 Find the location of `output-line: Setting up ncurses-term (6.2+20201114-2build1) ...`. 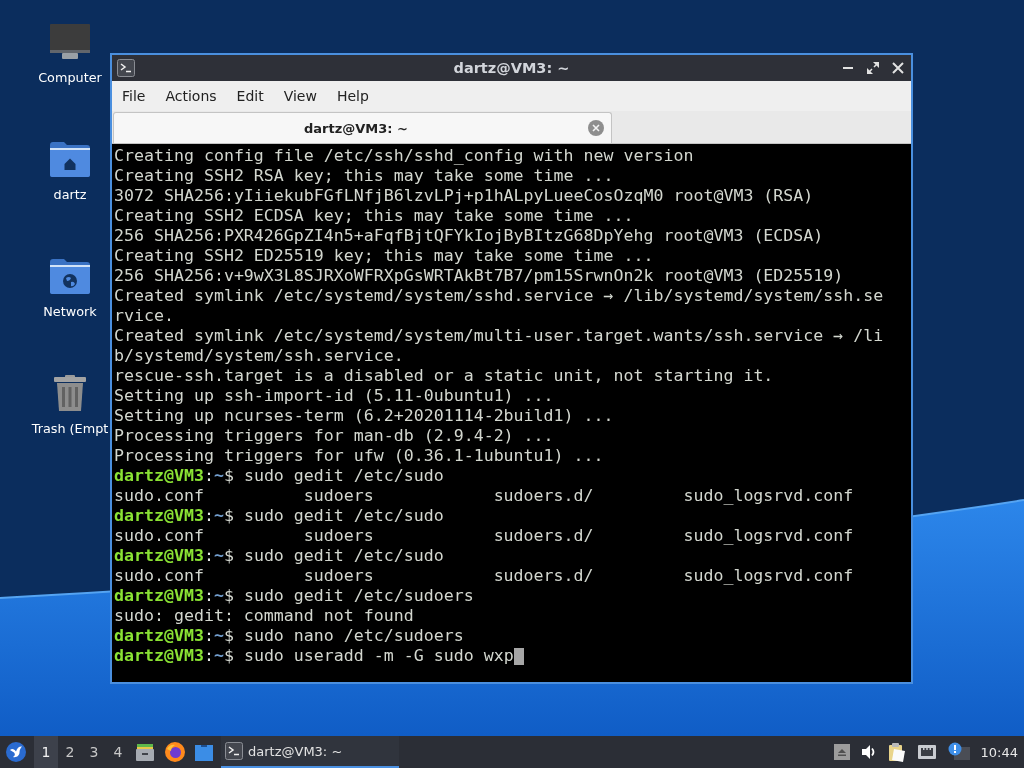

output-line: Setting up ncurses-term (6.2+20201114-2build1) ... is located at coordinates (364, 416).